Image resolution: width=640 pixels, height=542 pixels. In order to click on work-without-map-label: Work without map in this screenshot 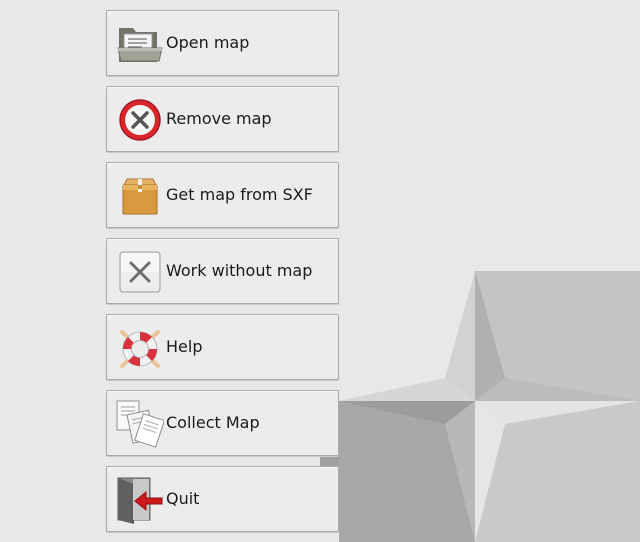, I will do `click(239, 270)`.